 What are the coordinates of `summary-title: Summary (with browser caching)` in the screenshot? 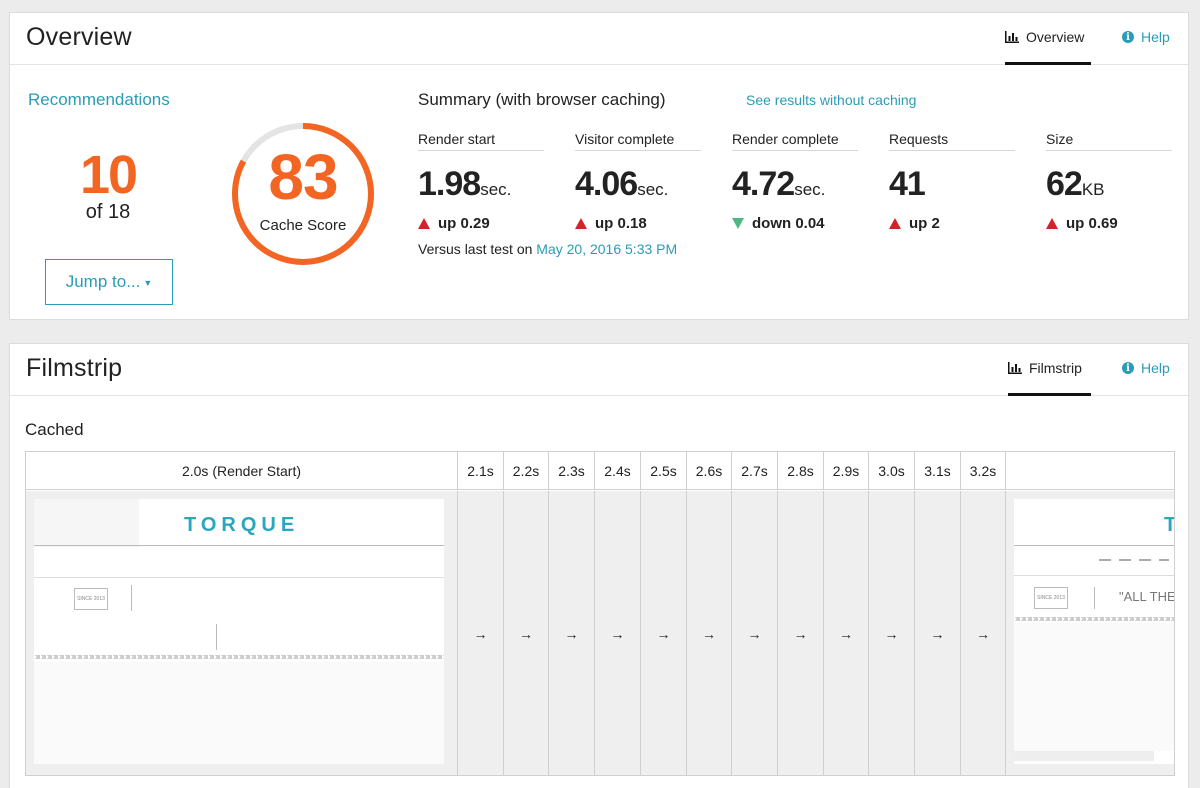 It's located at (542, 99).